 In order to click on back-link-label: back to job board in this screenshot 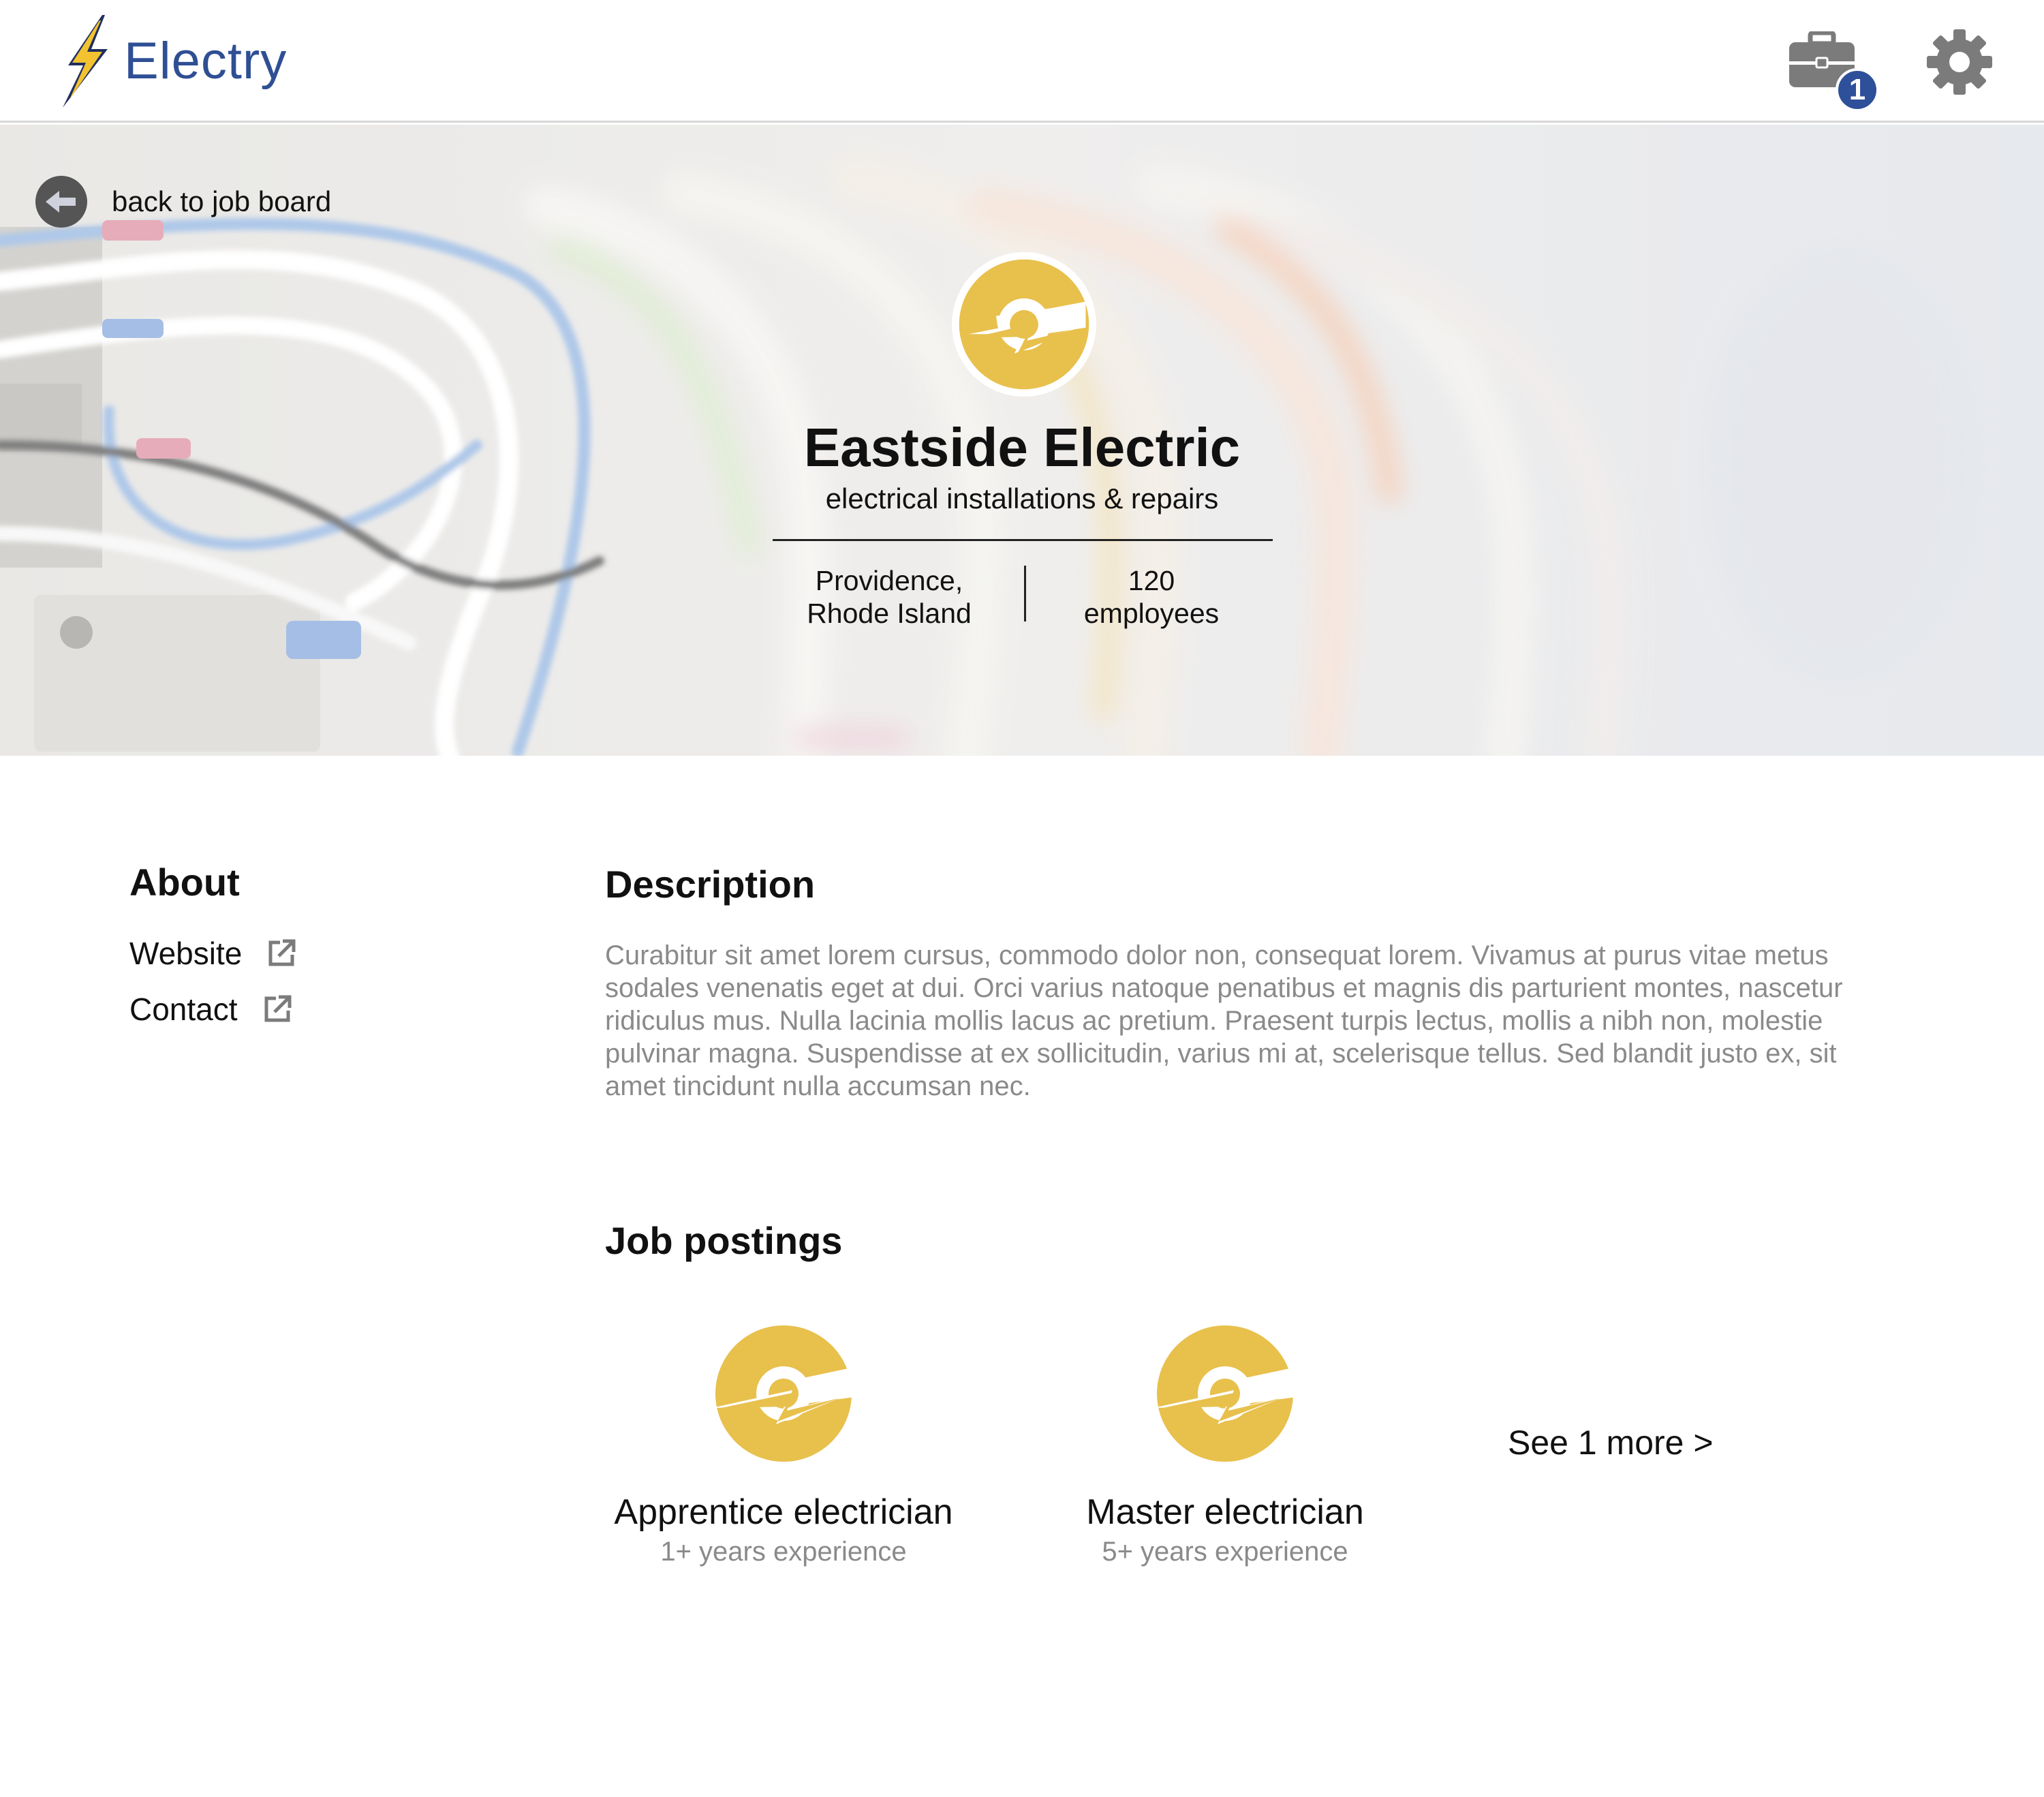, I will do `click(222, 201)`.